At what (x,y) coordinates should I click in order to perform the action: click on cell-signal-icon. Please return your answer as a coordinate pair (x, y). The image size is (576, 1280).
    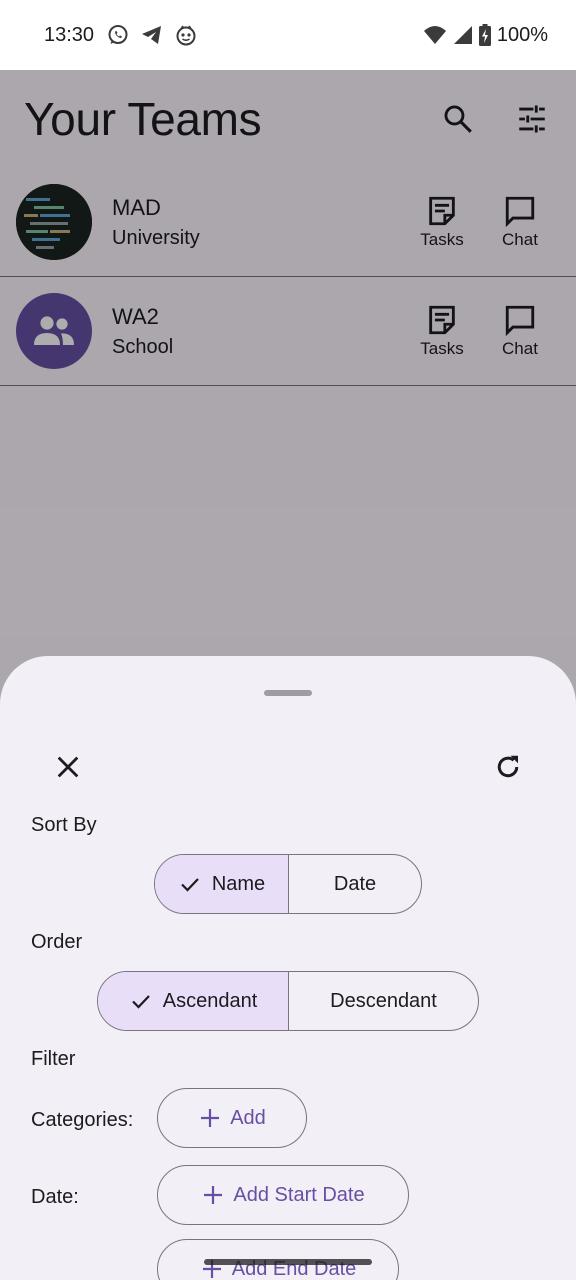
    Looking at the image, I should click on (463, 35).